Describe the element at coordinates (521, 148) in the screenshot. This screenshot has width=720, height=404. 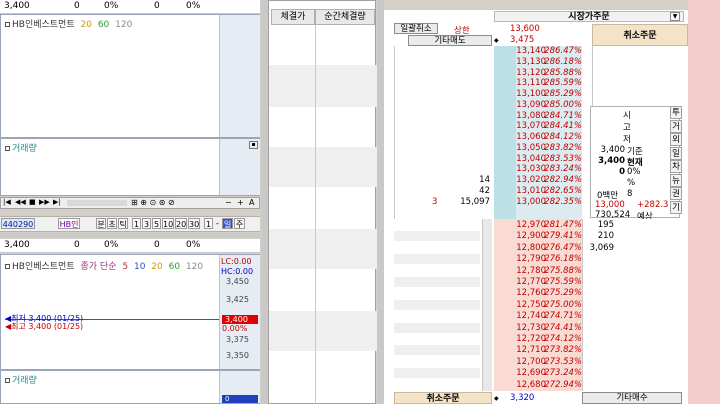
I see `ask-price: 13,050` at that location.